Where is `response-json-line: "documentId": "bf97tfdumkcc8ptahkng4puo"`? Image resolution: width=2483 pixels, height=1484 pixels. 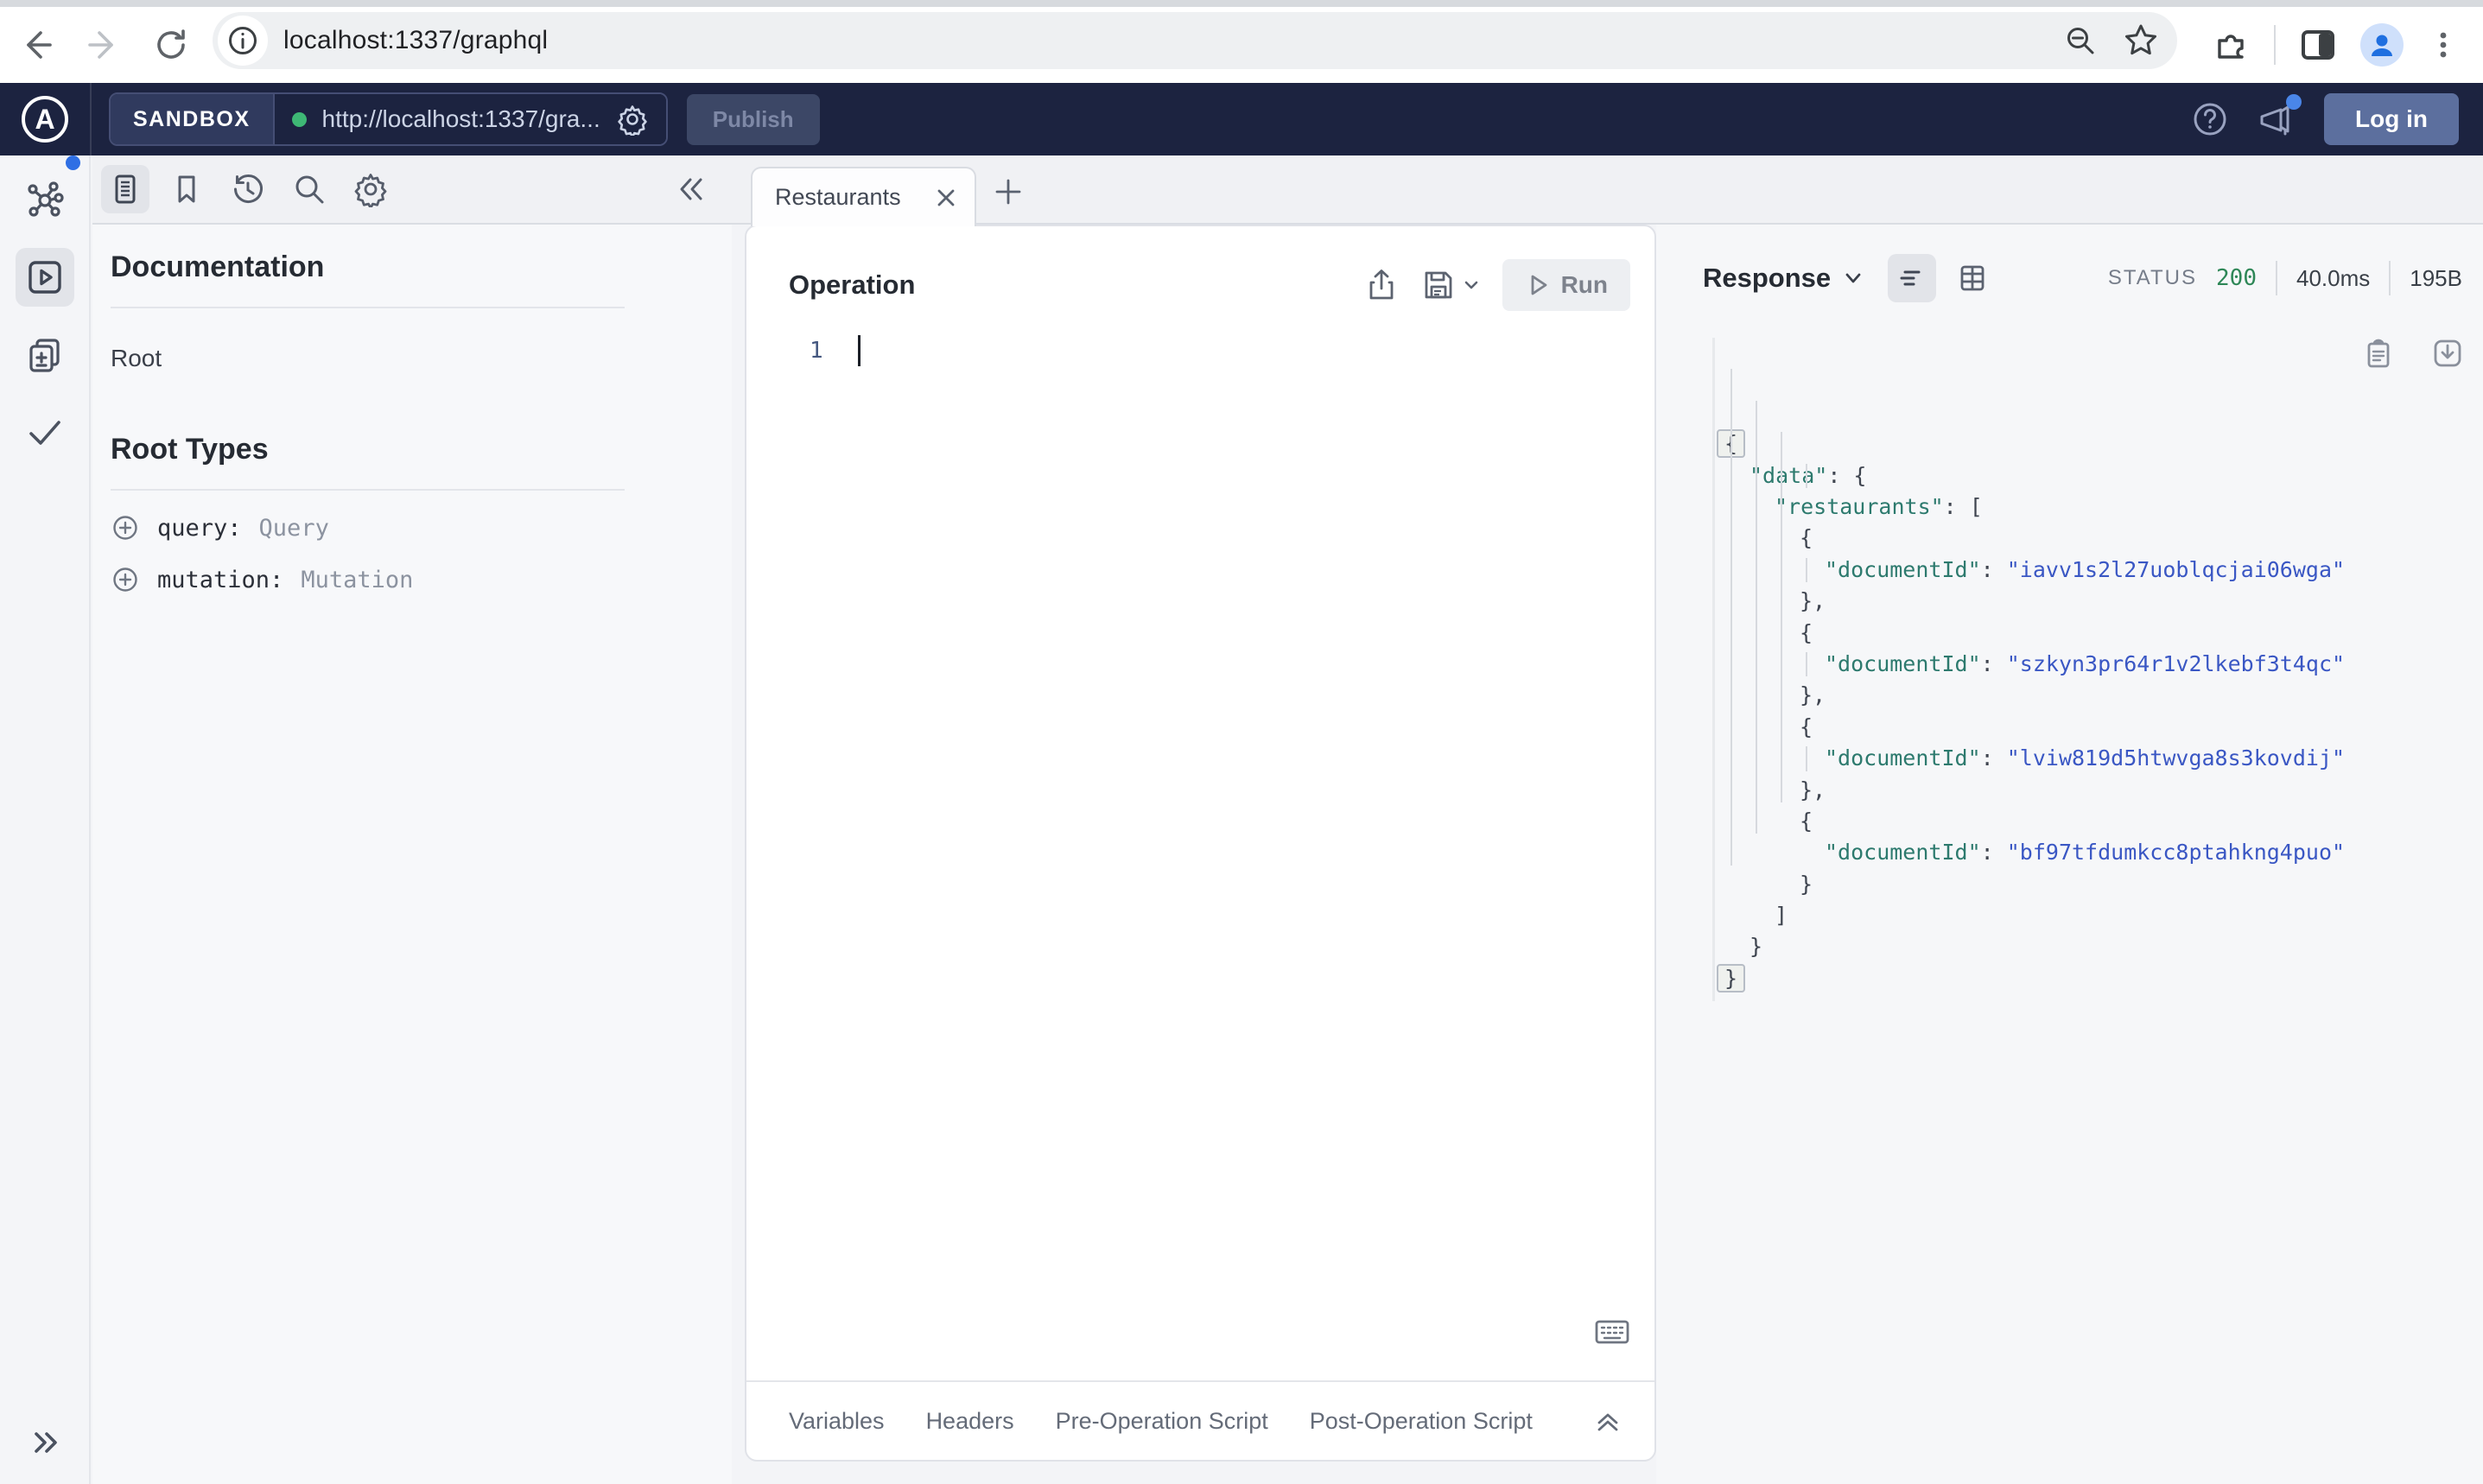 response-json-line: "documentId": "bf97tfdumkcc8ptahkng4puo" is located at coordinates (2085, 853).